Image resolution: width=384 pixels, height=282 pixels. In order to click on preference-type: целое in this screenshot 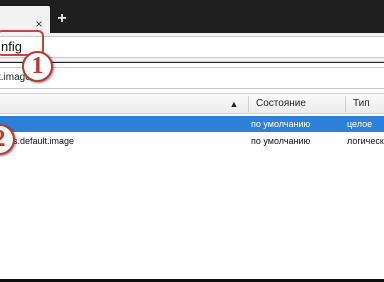, I will do `click(360, 124)`.